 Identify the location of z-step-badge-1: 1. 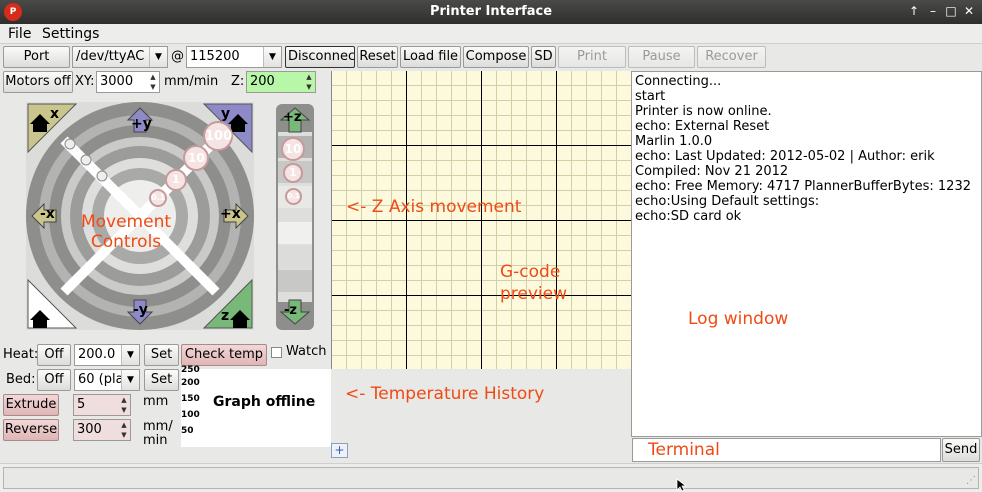
(293, 173).